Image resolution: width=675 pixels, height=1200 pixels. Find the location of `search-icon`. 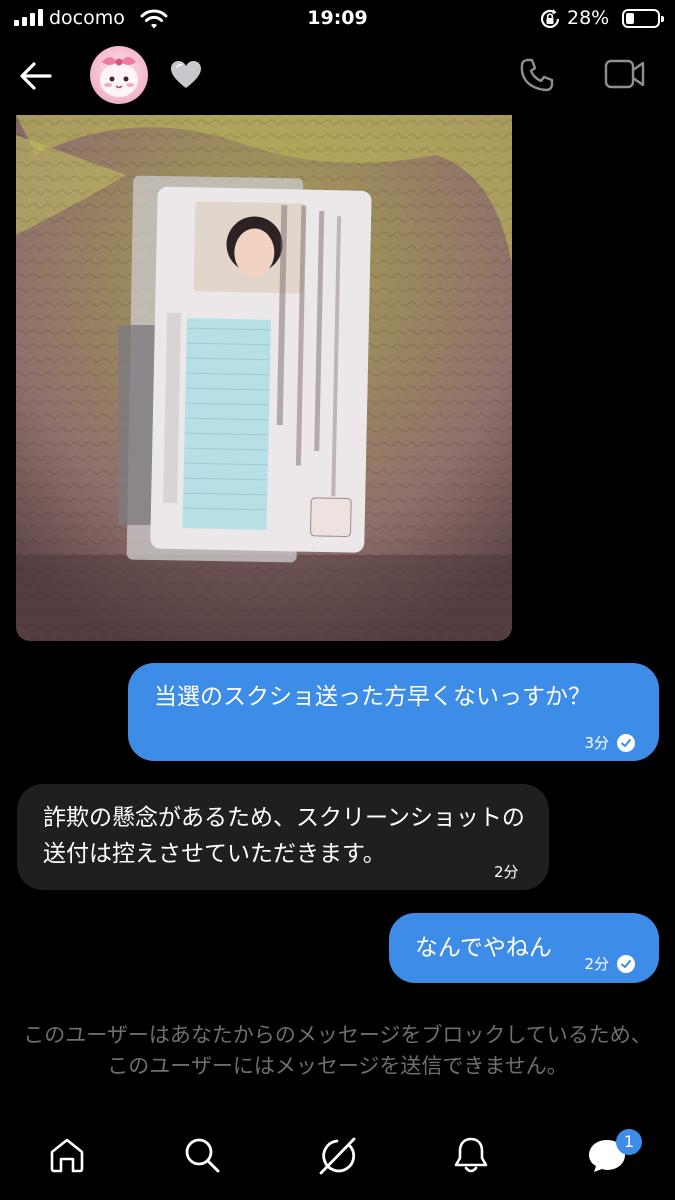

search-icon is located at coordinates (202, 1155).